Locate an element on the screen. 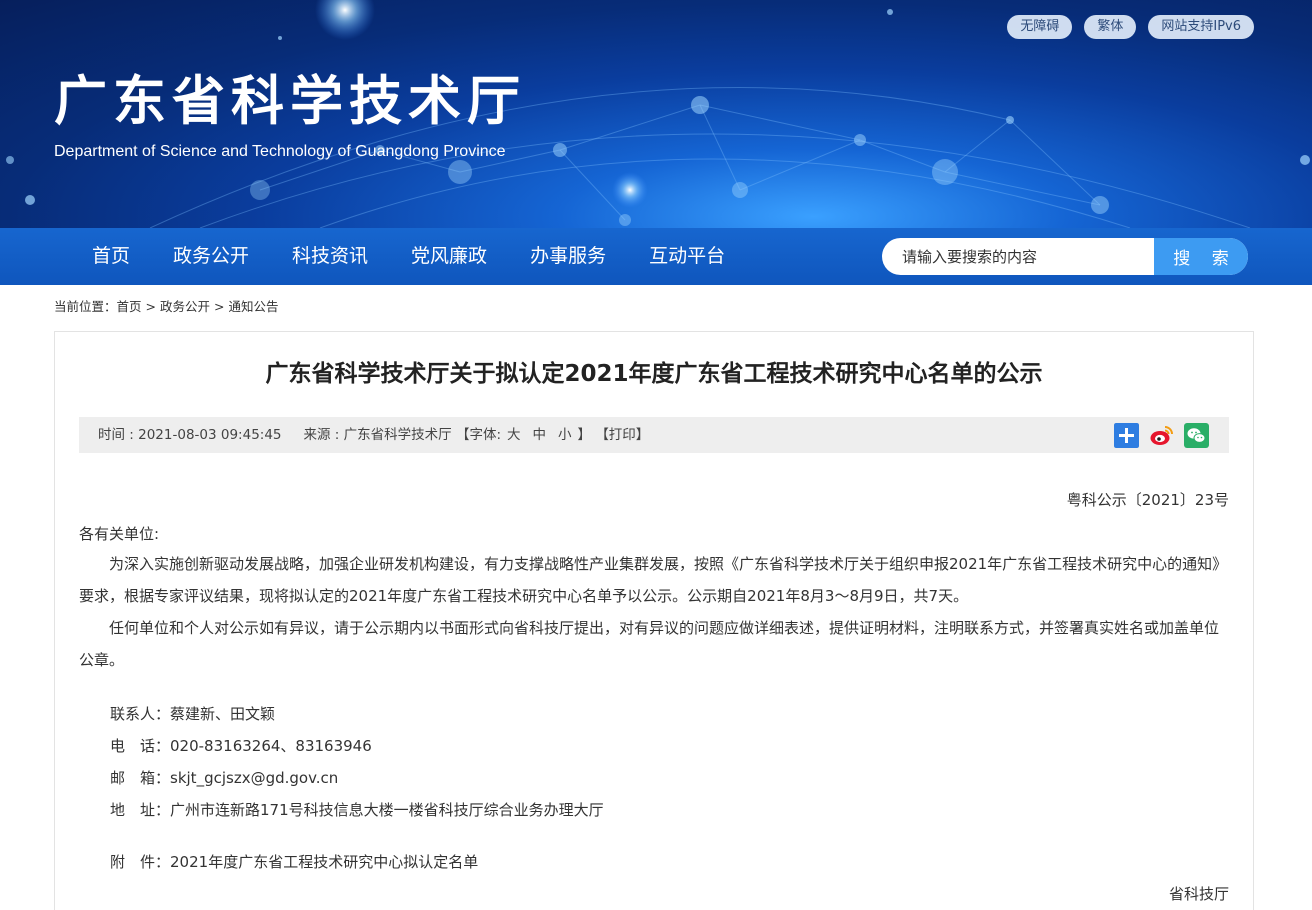 Image resolution: width=1312 pixels, height=910 pixels. phone-row: 电 话：020-83163264、83163946 is located at coordinates (241, 745).